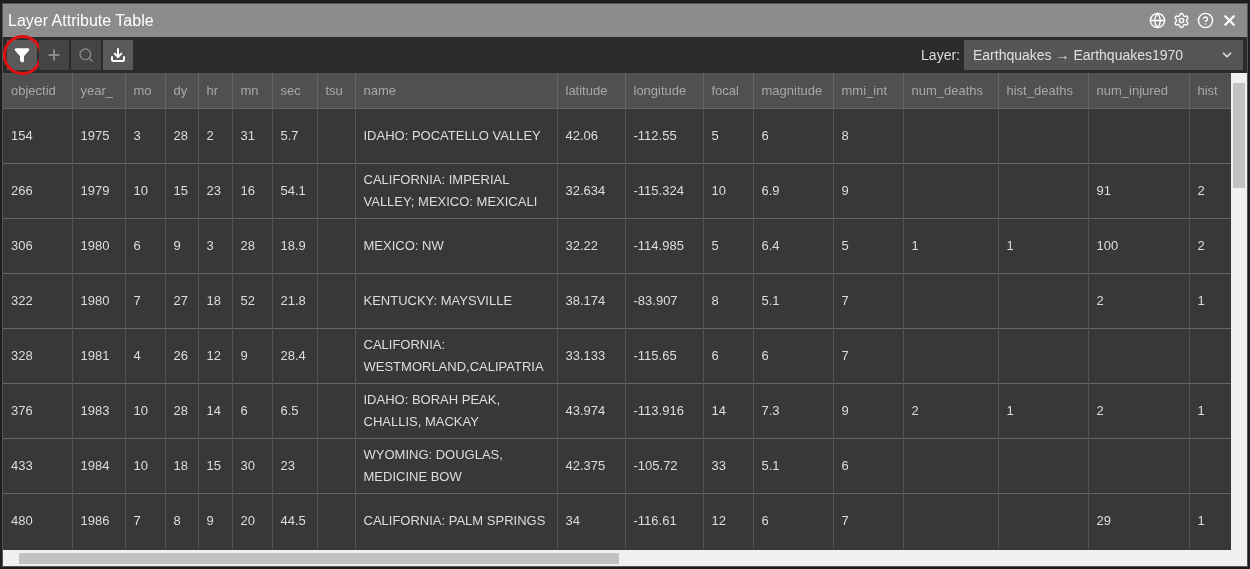 This screenshot has width=1250, height=569. I want to click on column-header: num_injured, so click(1138, 90).